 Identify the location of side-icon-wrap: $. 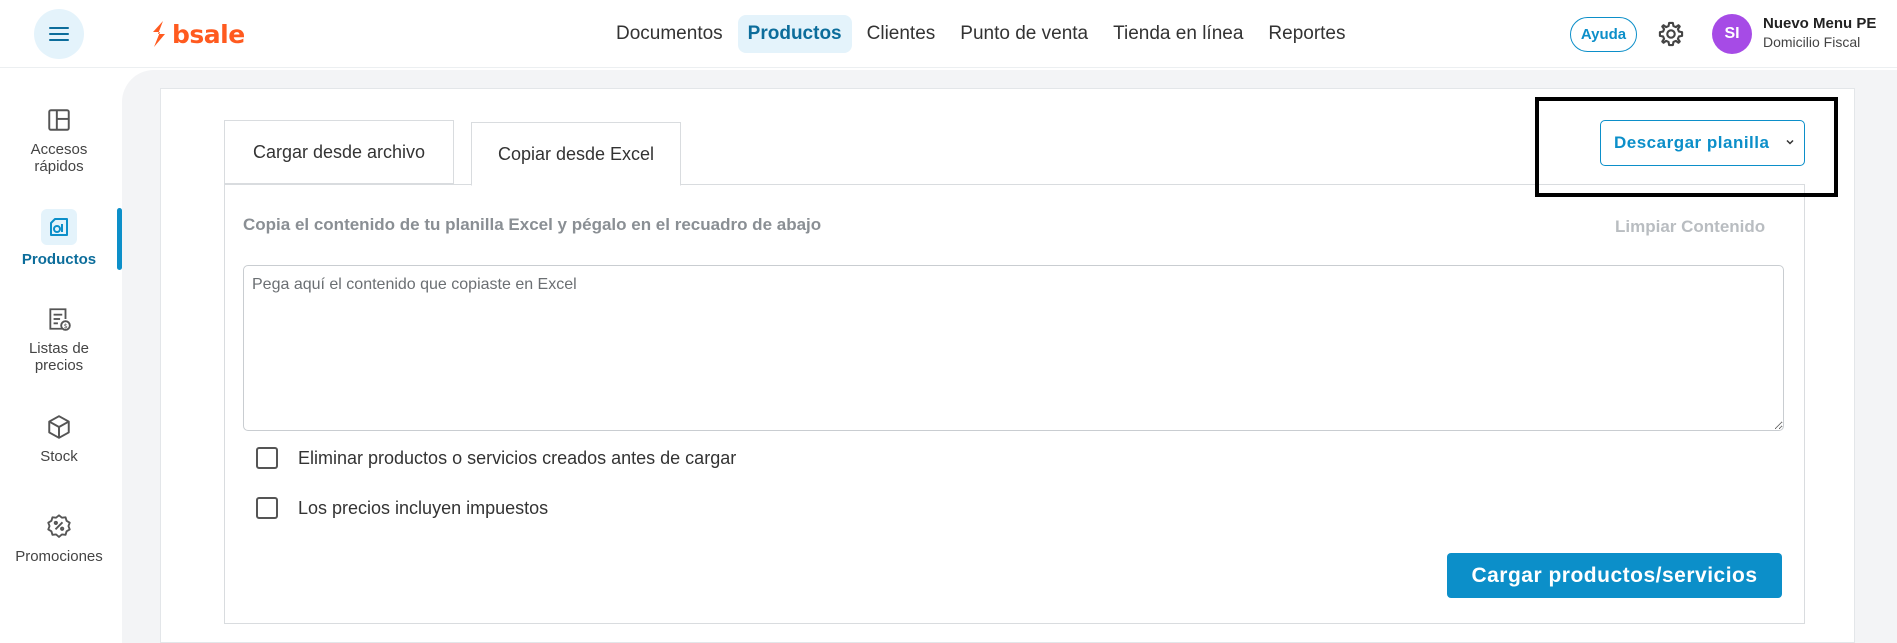
(59, 319).